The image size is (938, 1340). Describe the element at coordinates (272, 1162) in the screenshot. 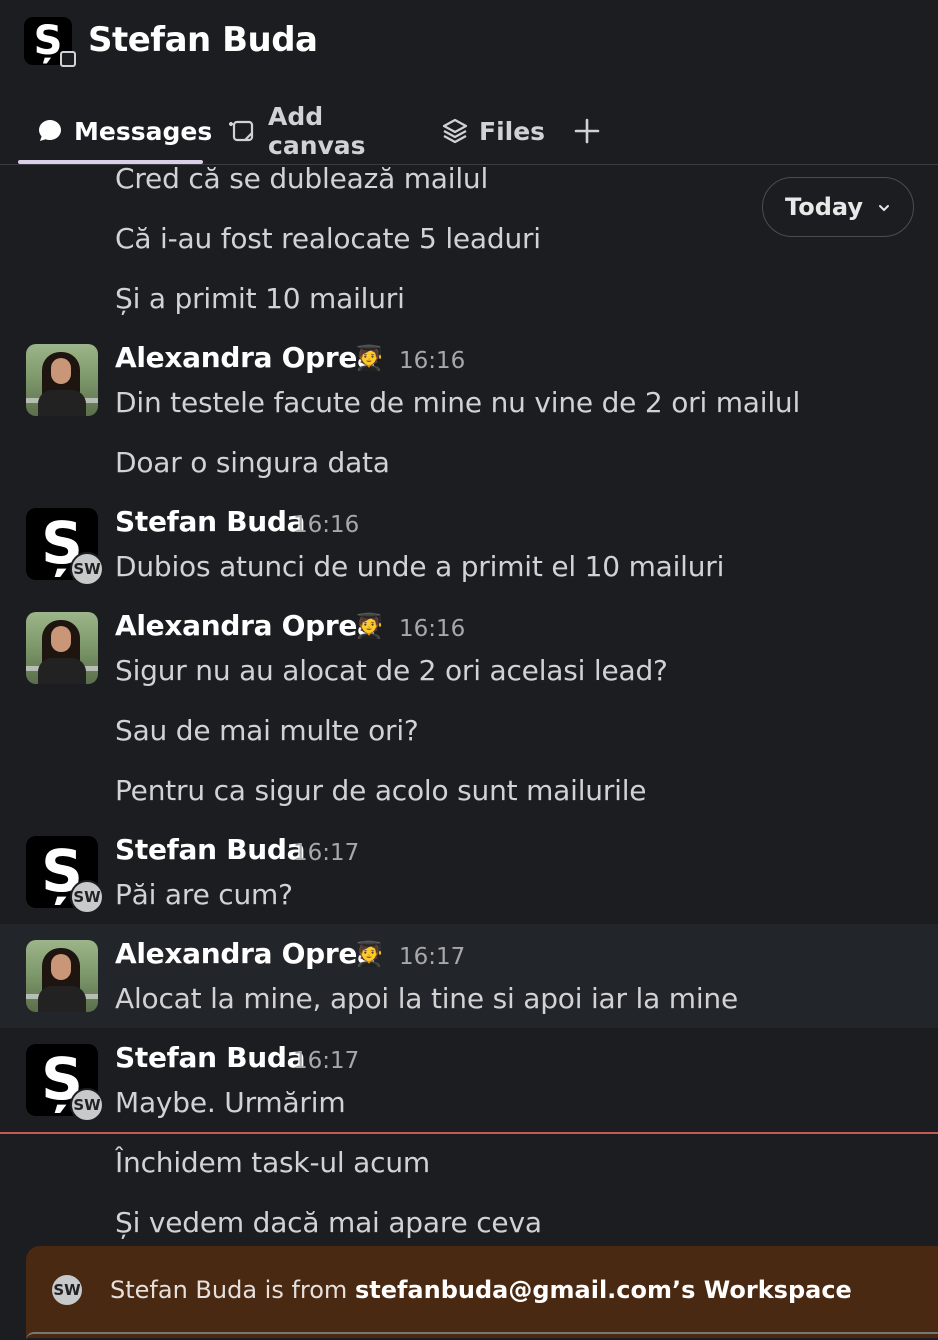

I see `message-text: Închidem task-ul acum` at that location.